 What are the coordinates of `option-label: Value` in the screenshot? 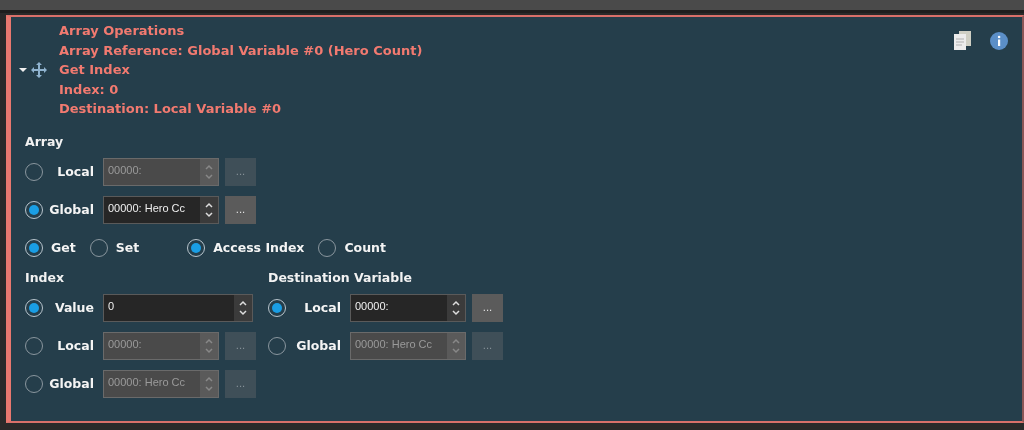 It's located at (74, 307).